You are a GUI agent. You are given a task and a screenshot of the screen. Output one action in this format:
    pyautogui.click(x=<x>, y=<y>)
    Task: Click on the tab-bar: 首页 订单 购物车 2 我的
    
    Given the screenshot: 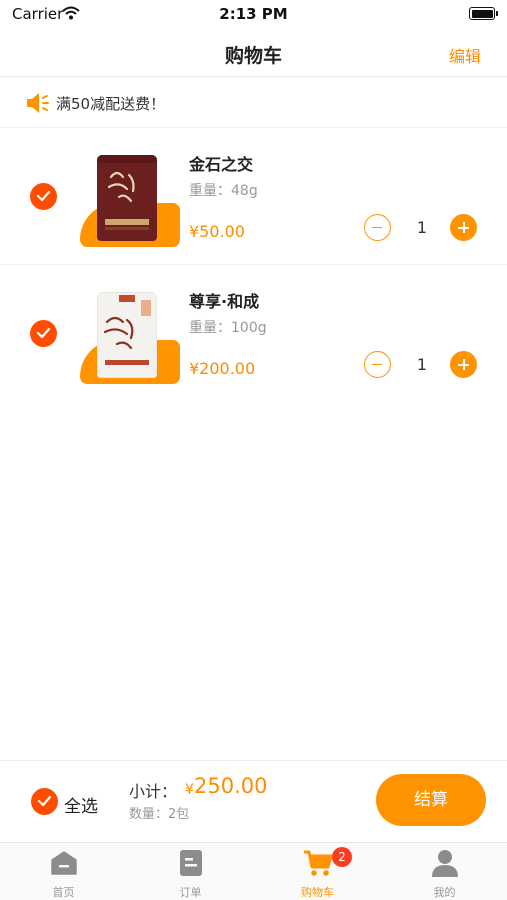 What is the action you would take?
    pyautogui.click(x=253, y=871)
    